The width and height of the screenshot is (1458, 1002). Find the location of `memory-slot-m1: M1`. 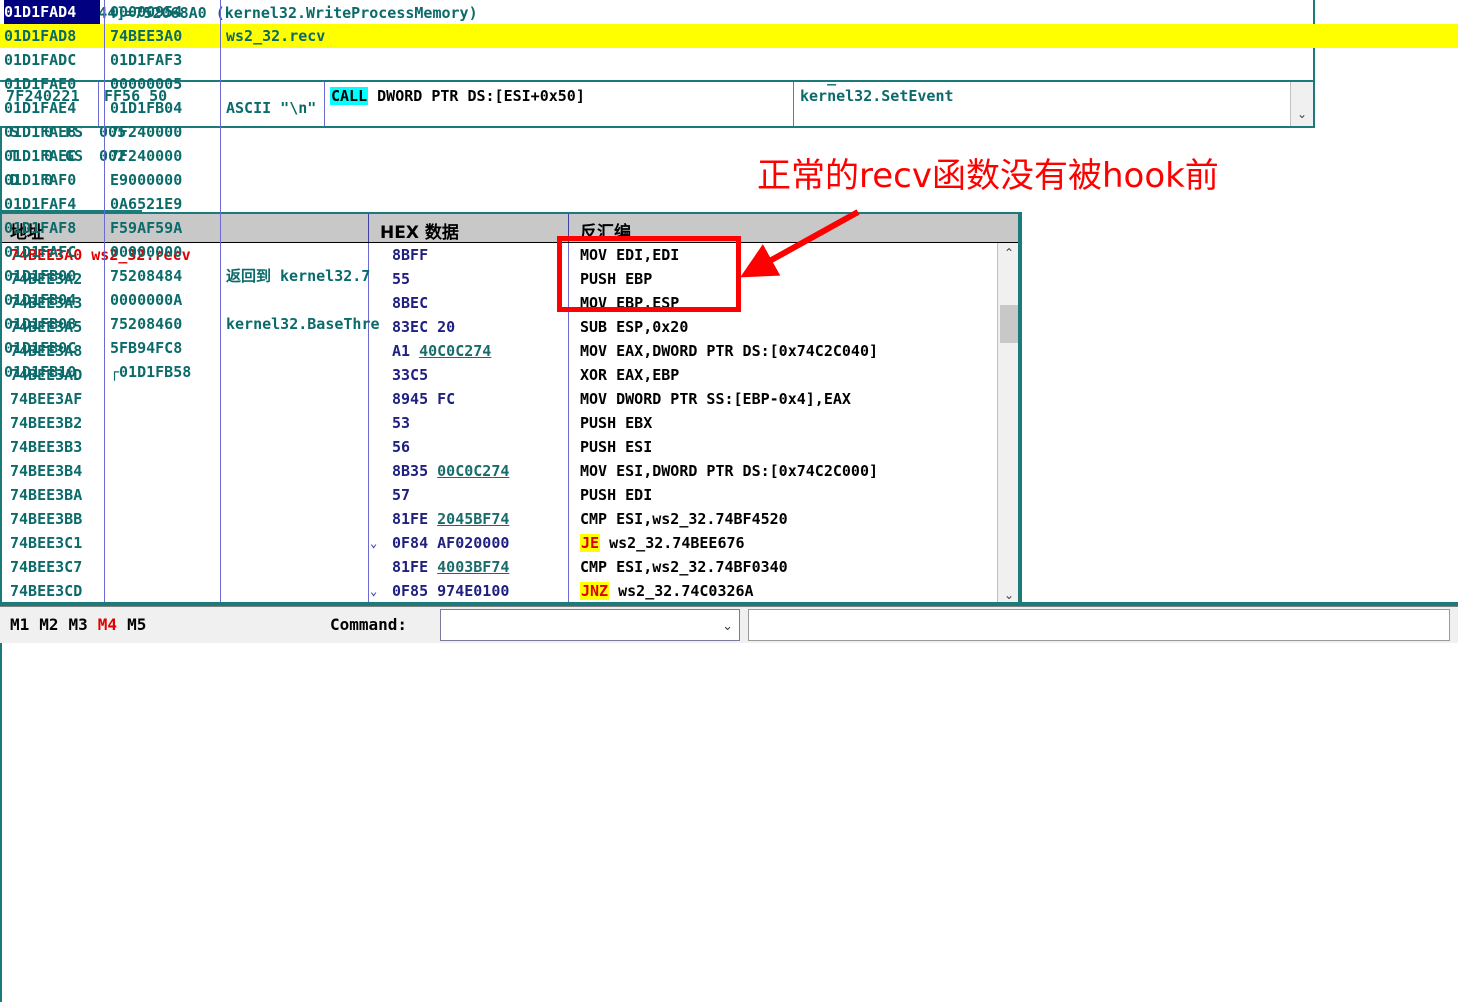

memory-slot-m1: M1 is located at coordinates (19, 624).